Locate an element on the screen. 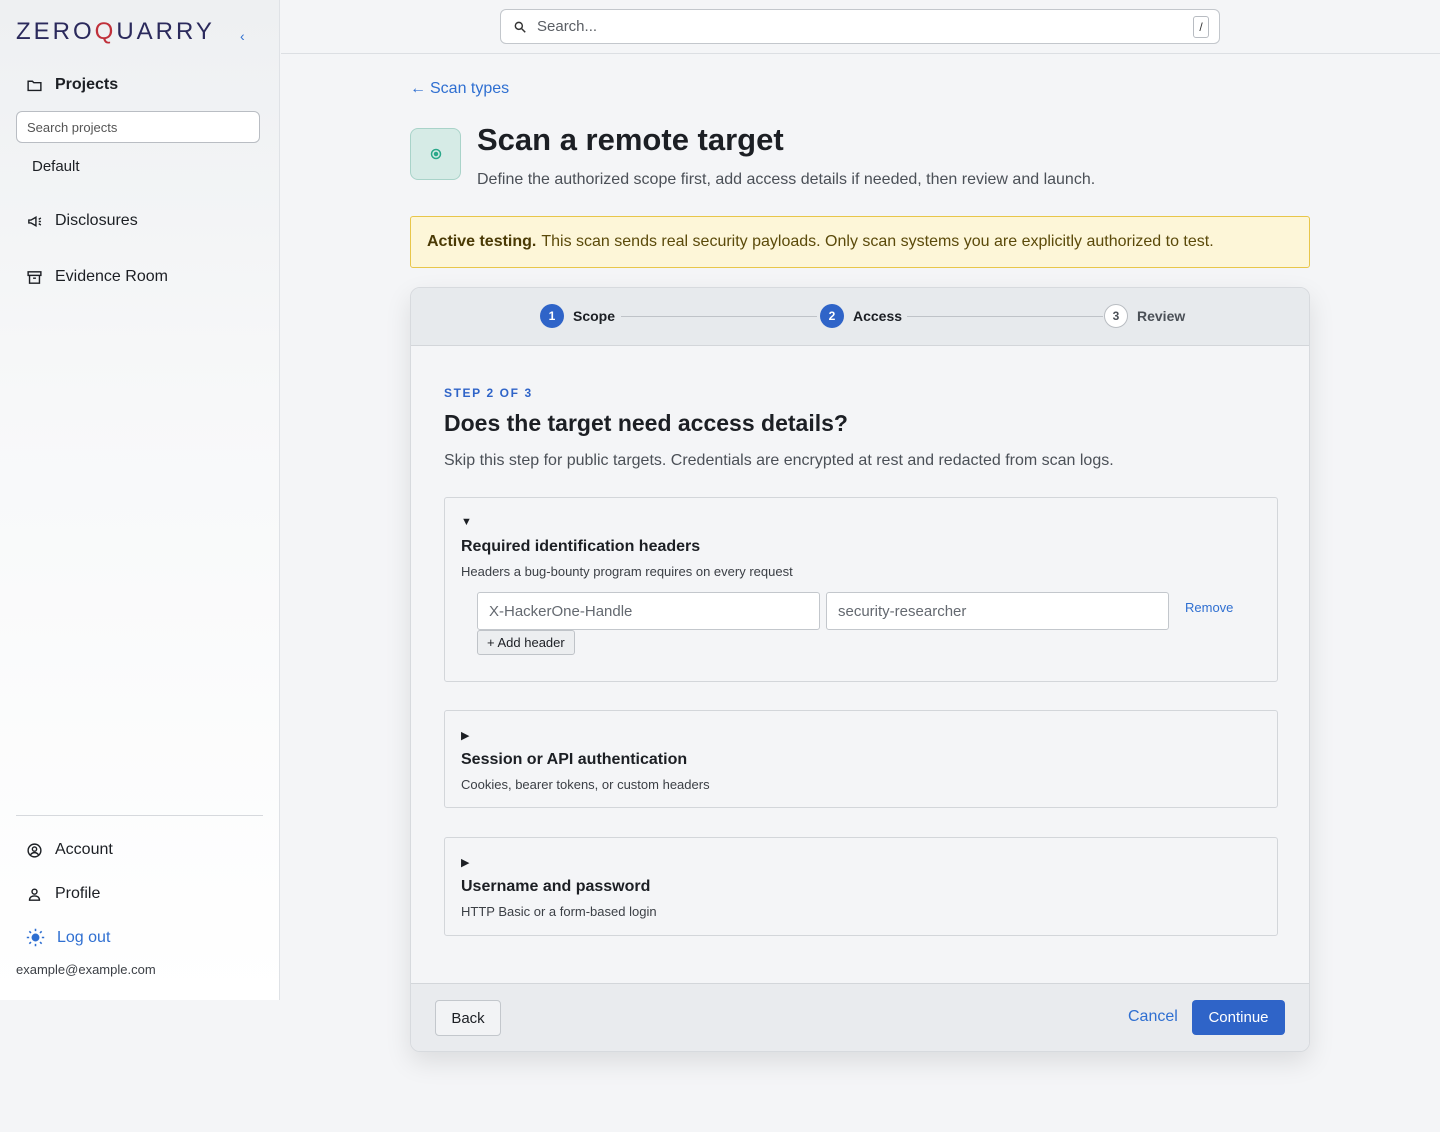  page-title: Scan a remote target is located at coordinates (630, 139).